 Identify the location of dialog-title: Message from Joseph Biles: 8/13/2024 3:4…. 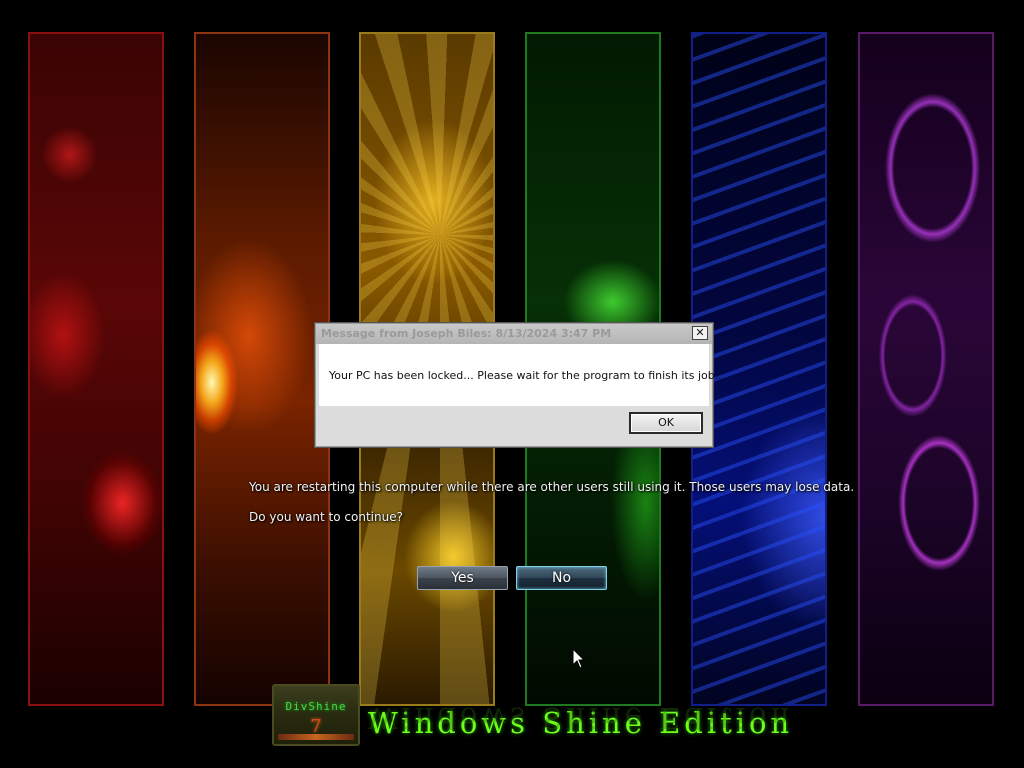
(466, 333).